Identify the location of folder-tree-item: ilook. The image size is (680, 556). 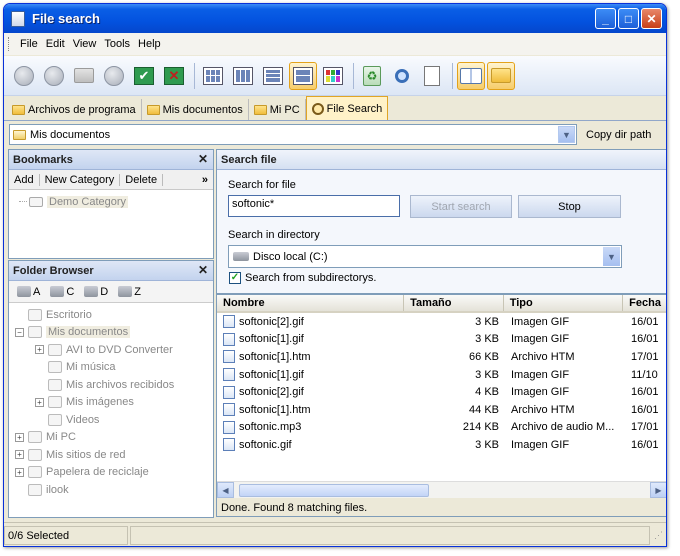
(114, 490).